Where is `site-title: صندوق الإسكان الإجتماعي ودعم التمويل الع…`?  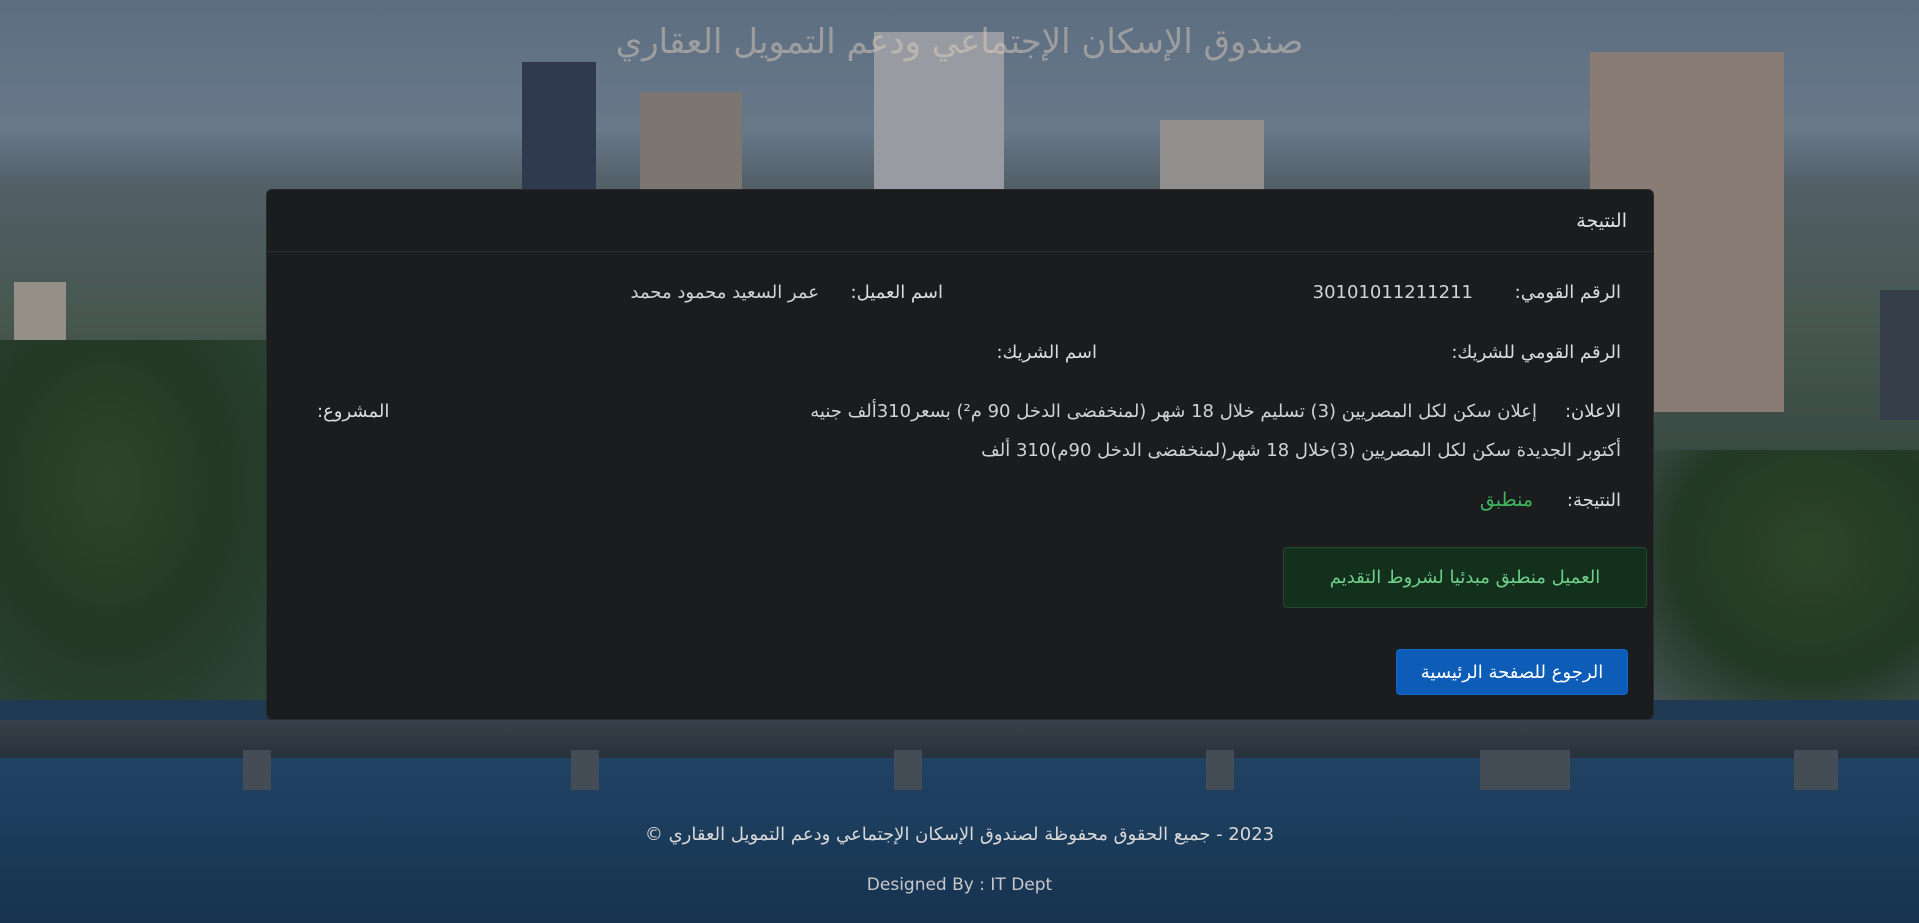 site-title: صندوق الإسكان الإجتماعي ودعم التمويل الع… is located at coordinates (959, 42).